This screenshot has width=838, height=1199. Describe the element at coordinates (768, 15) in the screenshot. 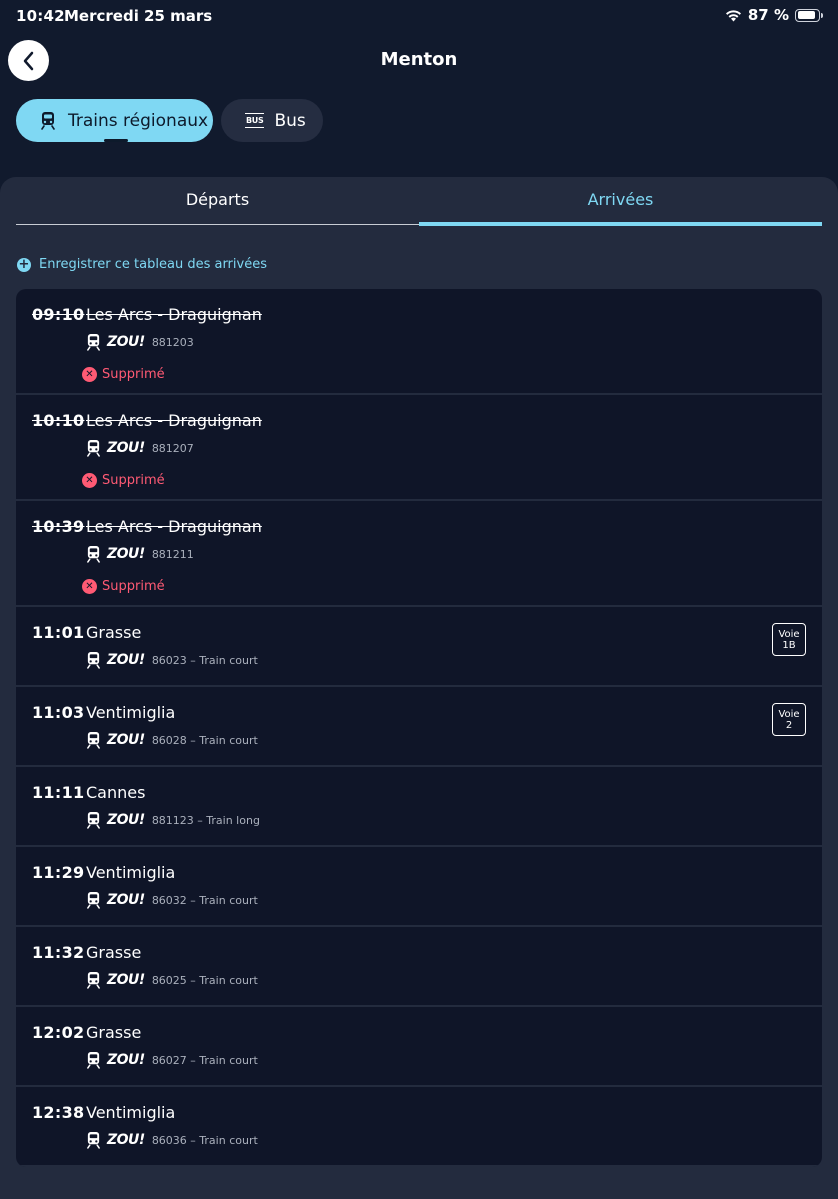

I see `battery-percent: 87 %` at that location.